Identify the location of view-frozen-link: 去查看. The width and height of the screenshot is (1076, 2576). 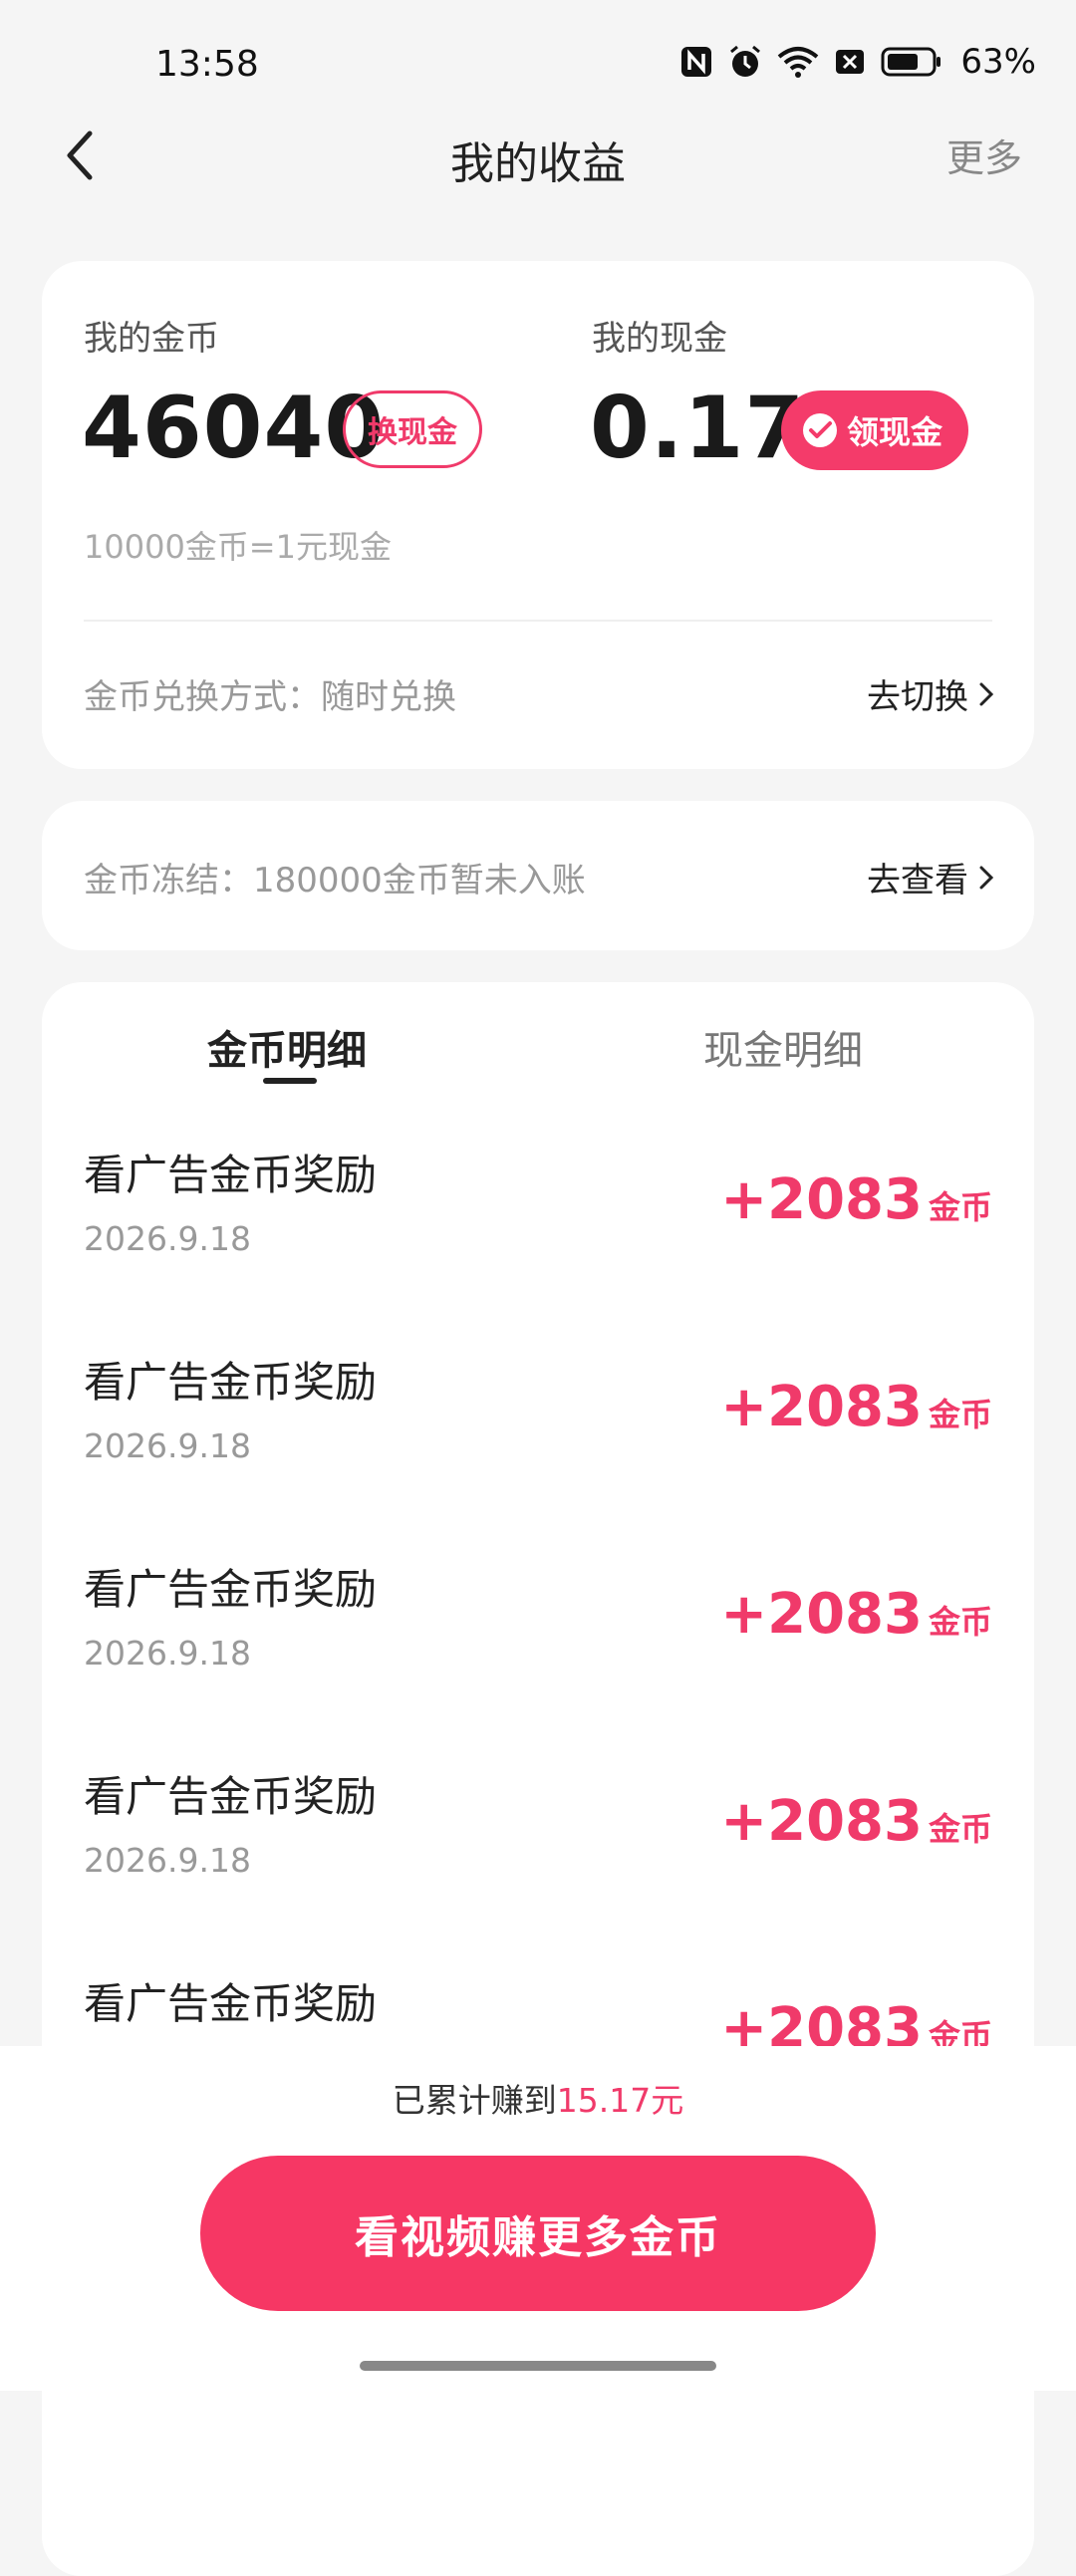
(930, 877).